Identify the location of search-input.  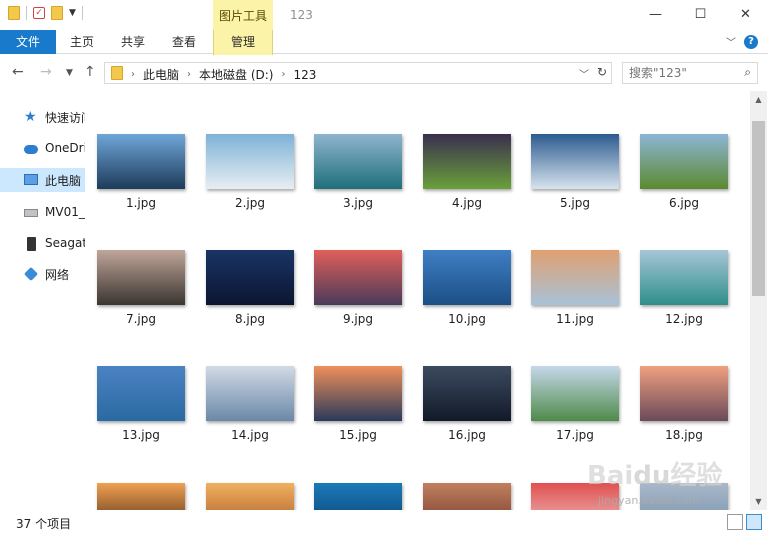
(678, 73).